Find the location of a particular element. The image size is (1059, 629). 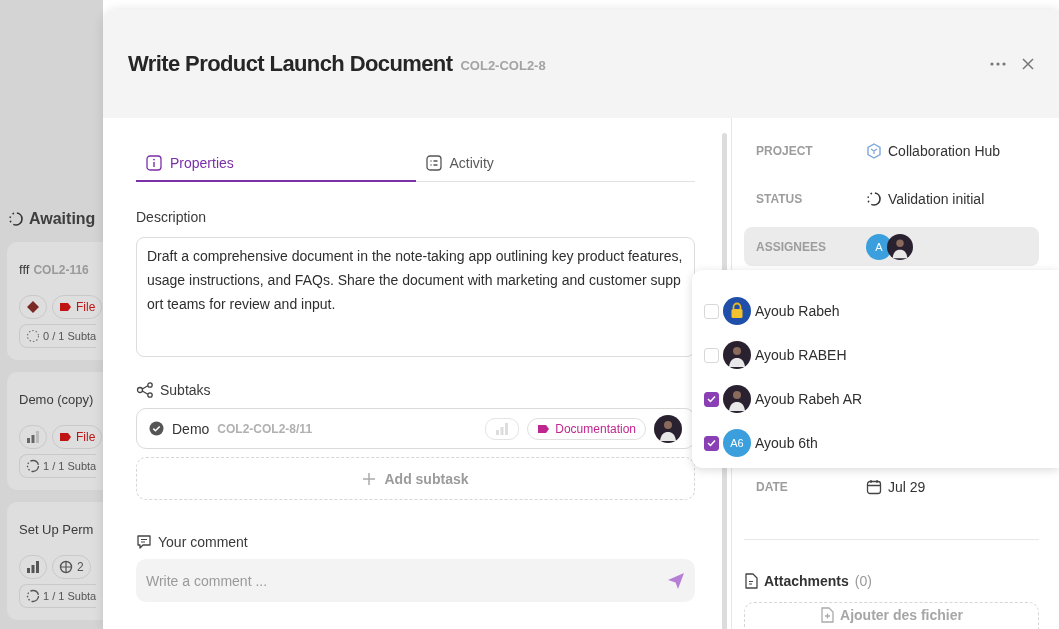

section-label: Description is located at coordinates (172, 217).